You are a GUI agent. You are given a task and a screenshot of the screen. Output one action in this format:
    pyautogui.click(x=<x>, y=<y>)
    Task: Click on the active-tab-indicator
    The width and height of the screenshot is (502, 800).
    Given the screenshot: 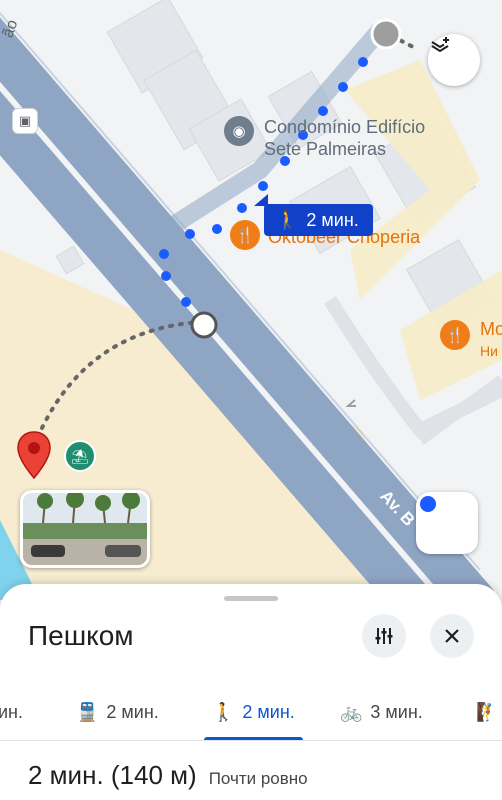 What is the action you would take?
    pyautogui.click(x=253, y=738)
    